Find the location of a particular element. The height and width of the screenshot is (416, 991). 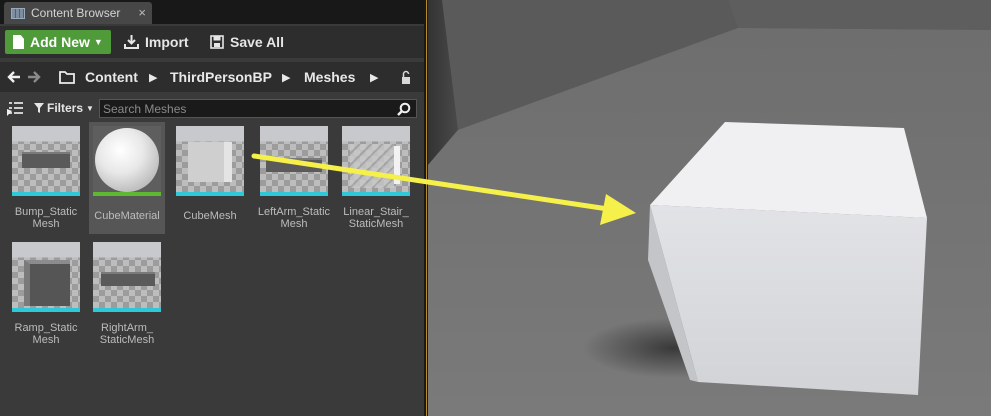

asset-tile-ramp-static-mesh: Ramp_Static Mesh is located at coordinates (46, 294).